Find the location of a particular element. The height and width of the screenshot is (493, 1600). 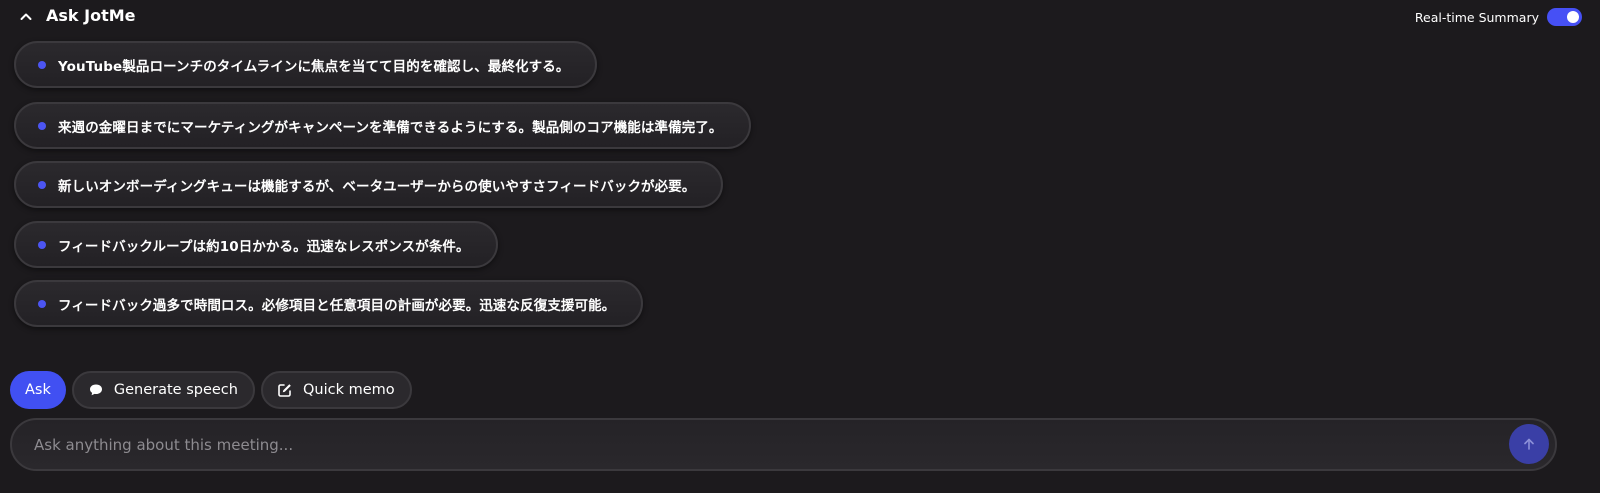

action-buttons: Ask Generate speech Quick memo is located at coordinates (214, 390).